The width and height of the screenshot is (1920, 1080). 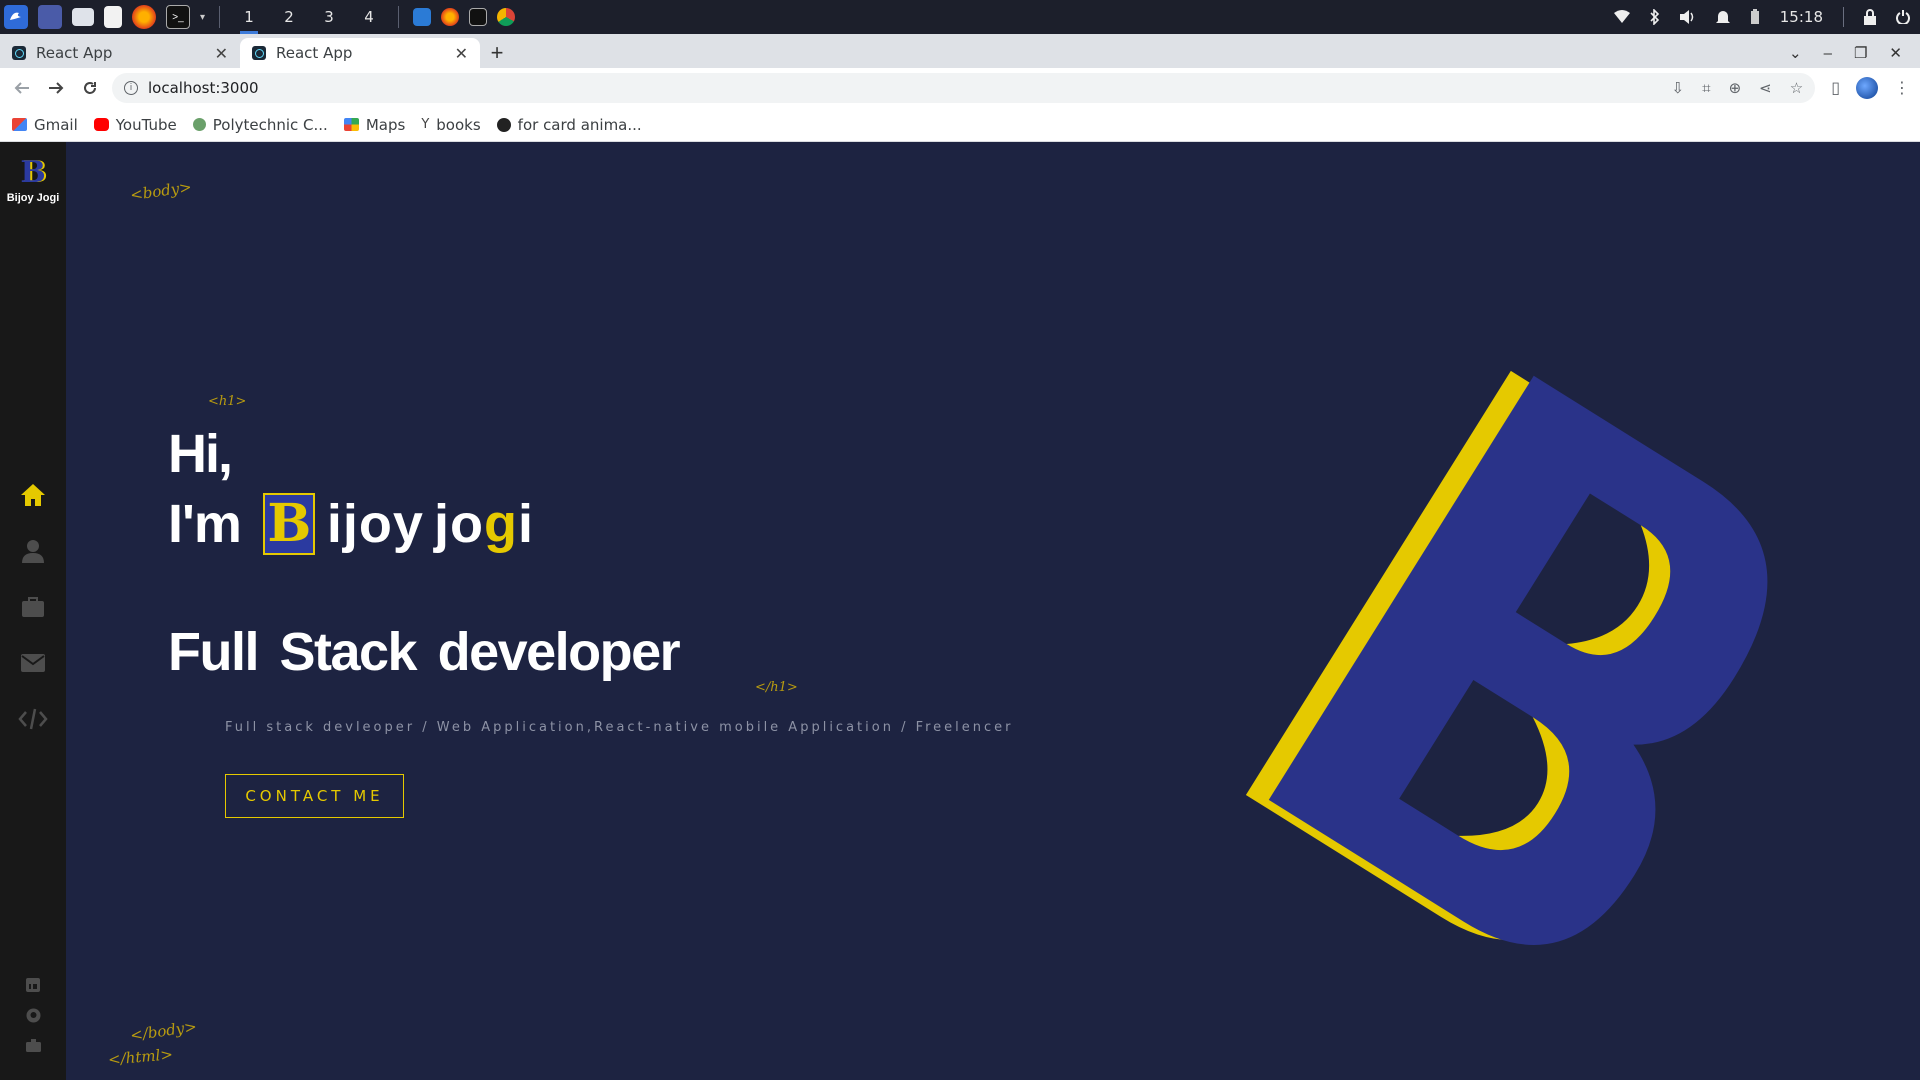 I want to click on name-letter: y, so click(x=408, y=524).